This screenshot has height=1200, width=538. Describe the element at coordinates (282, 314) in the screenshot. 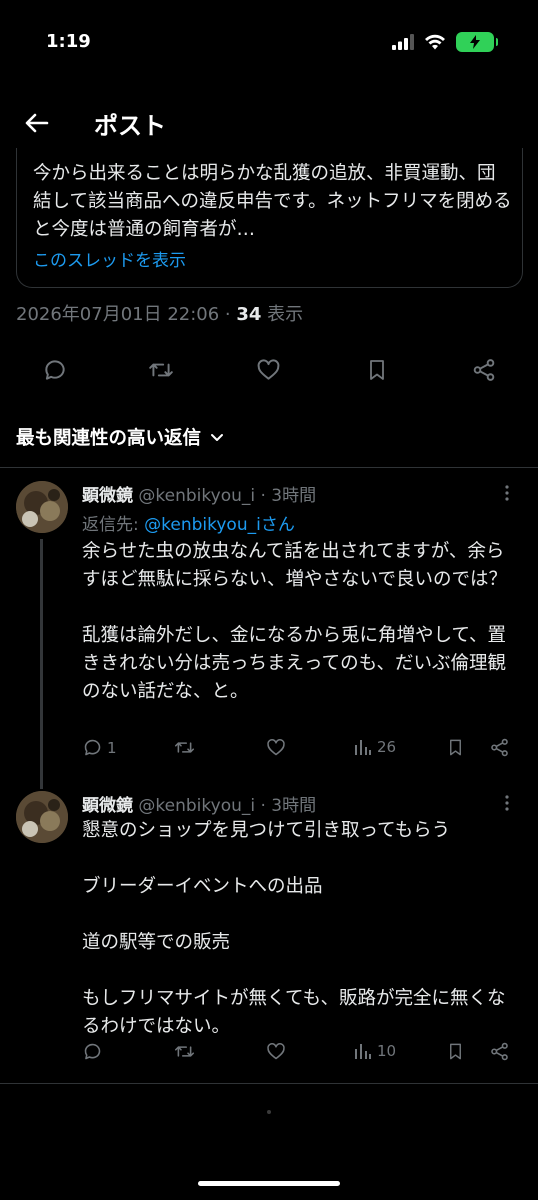

I see `view-label: 表示` at that location.